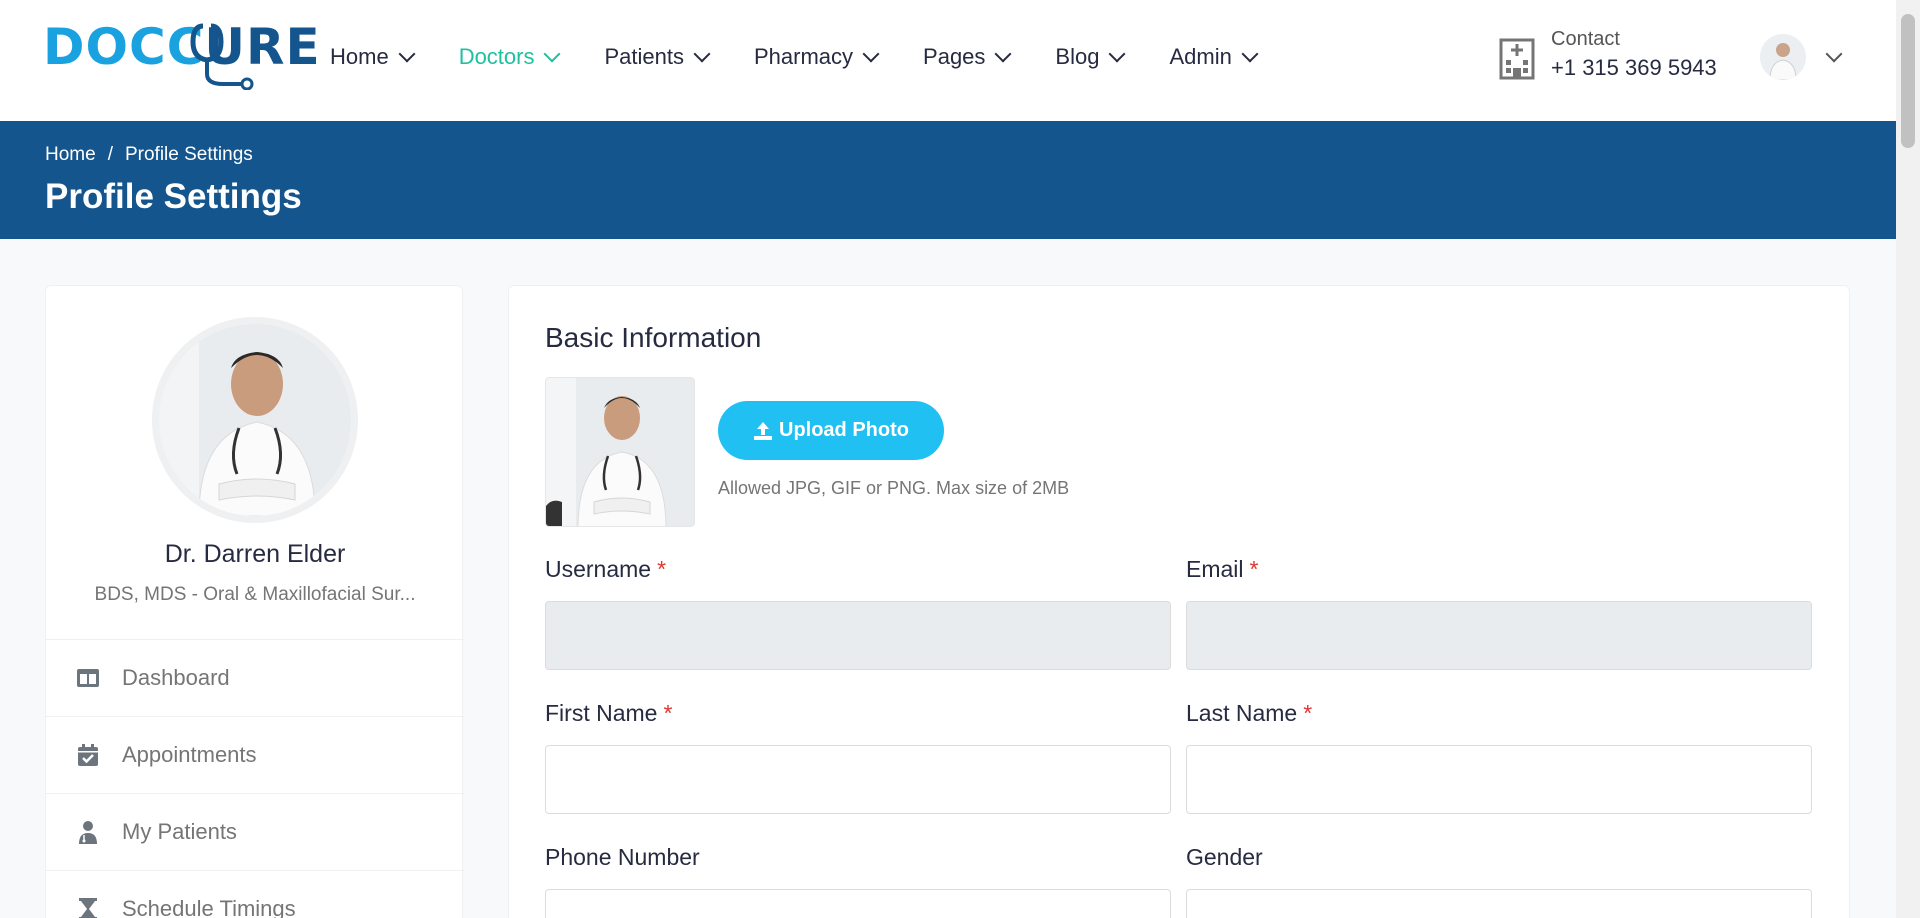 The height and width of the screenshot is (918, 1920). I want to click on gender-select, so click(1499, 903).